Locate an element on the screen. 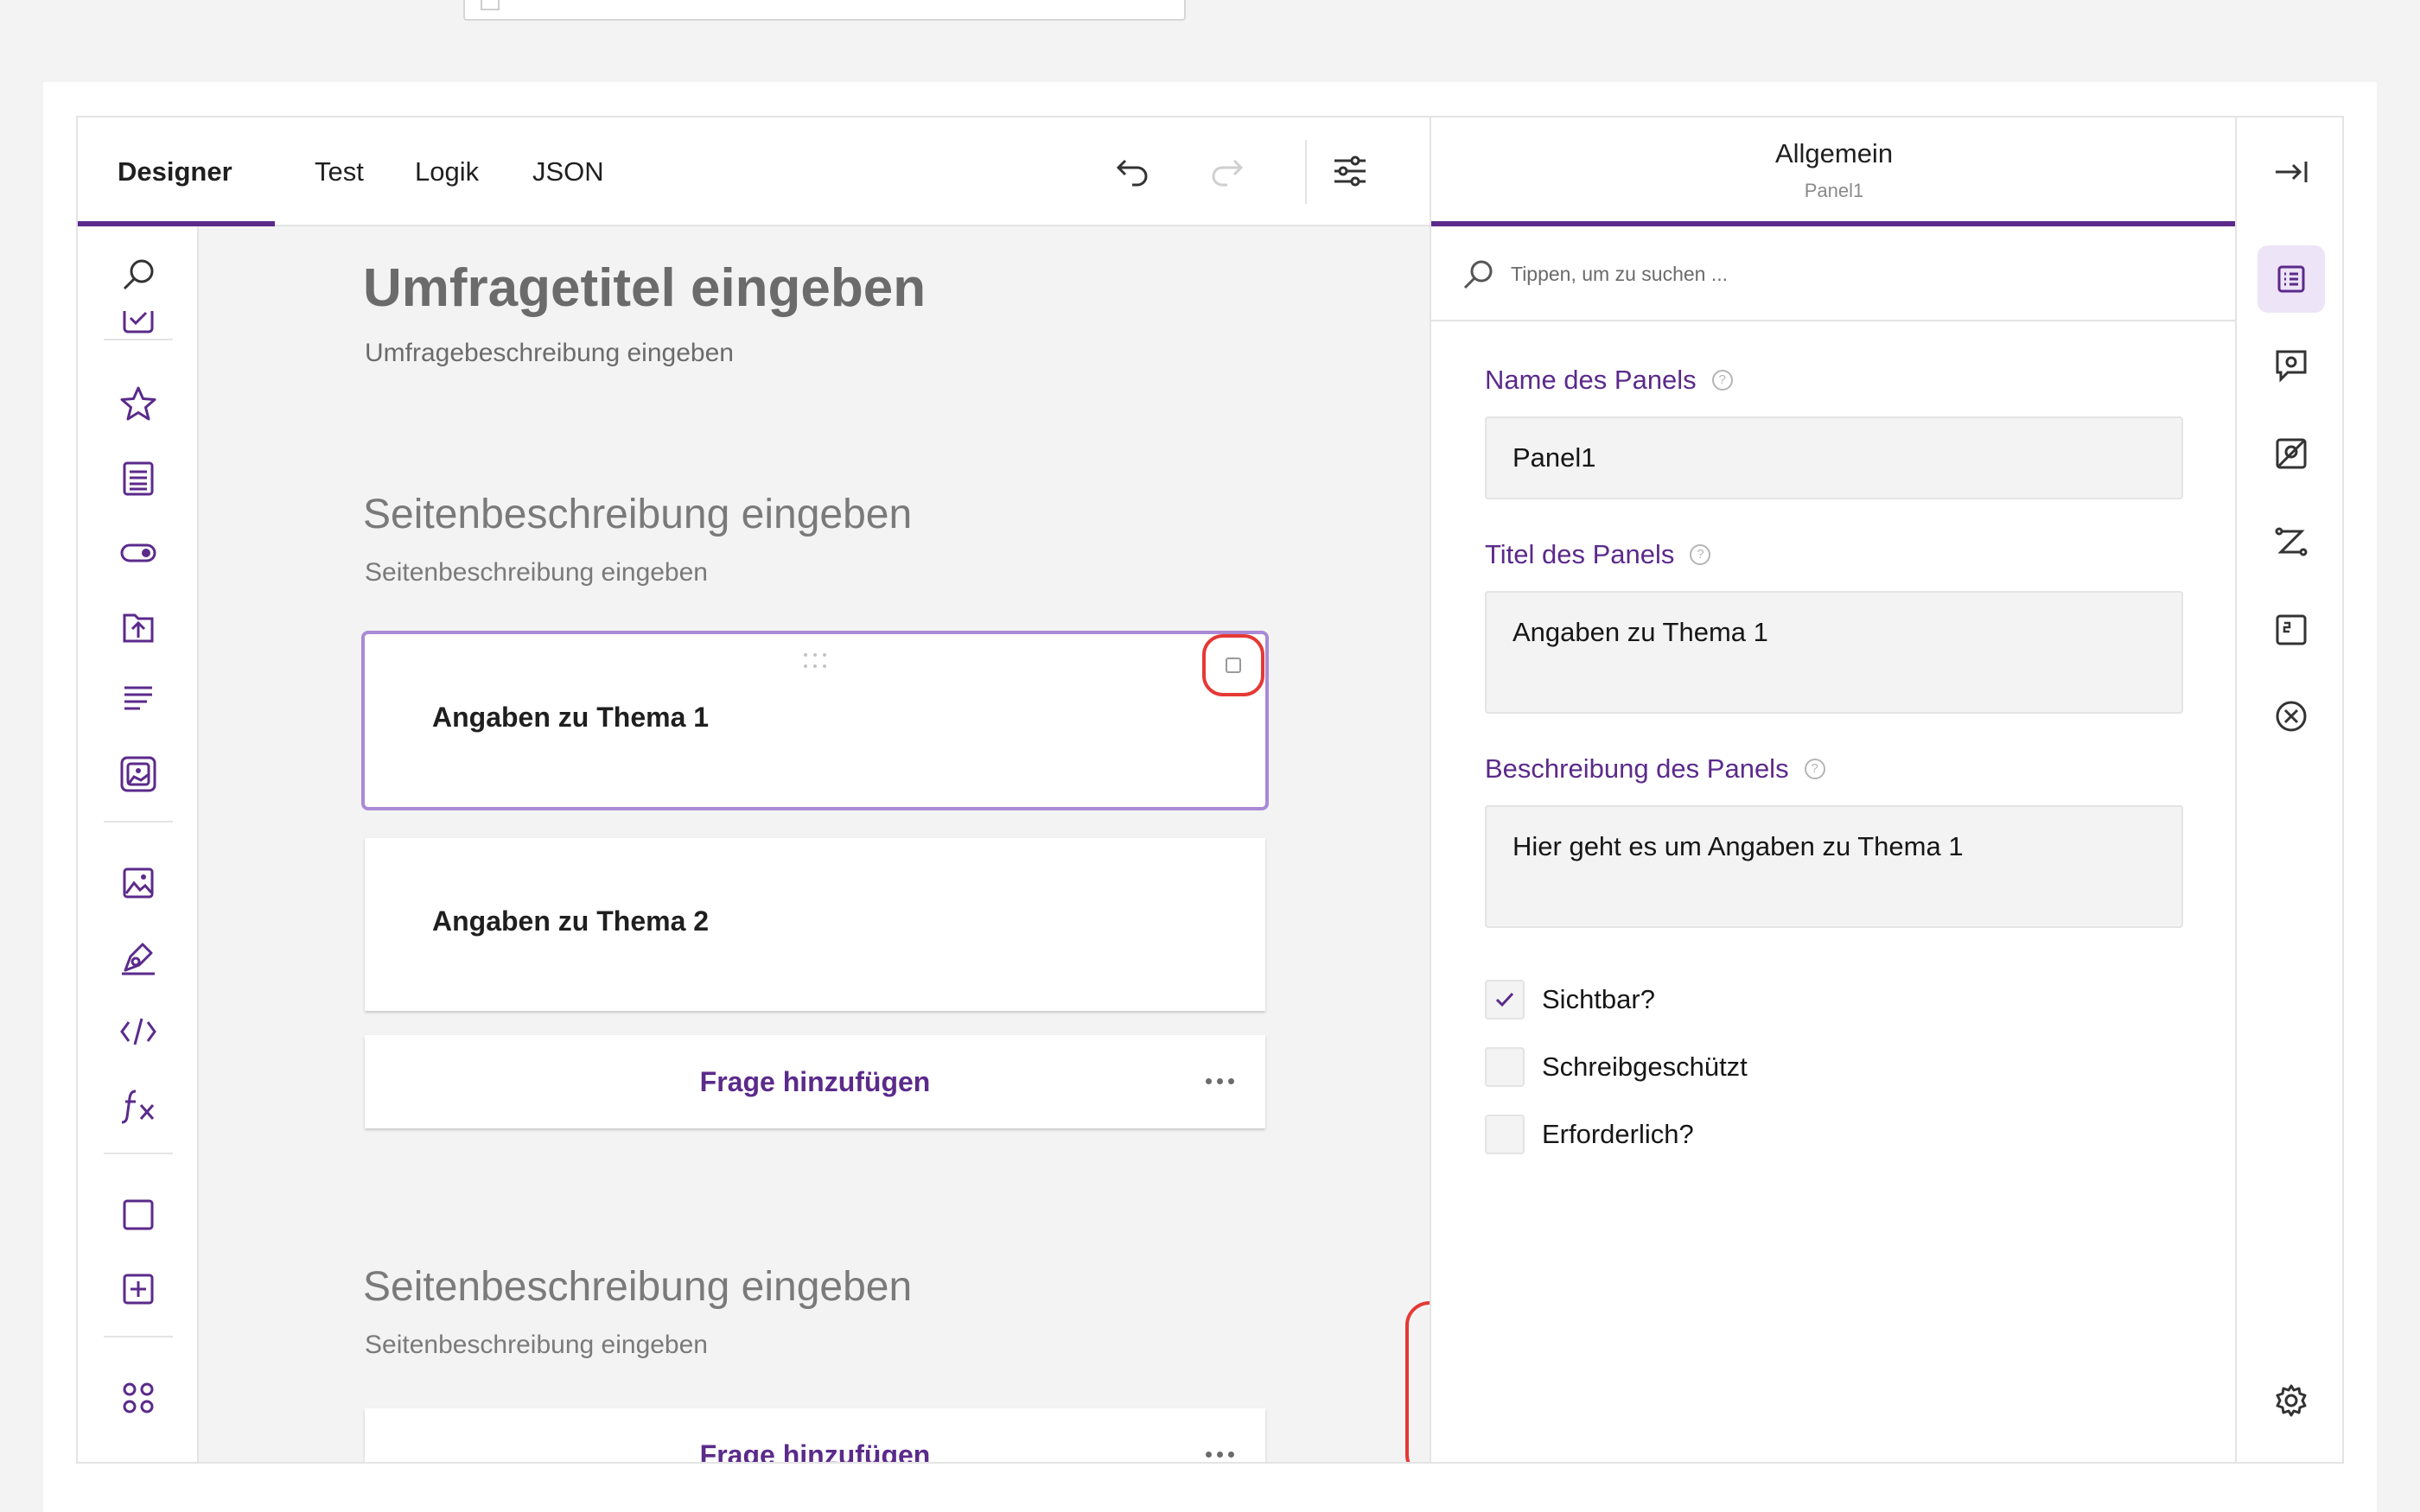 The width and height of the screenshot is (2420, 1512). name-label-text: Name des Panels is located at coordinates (1591, 380).